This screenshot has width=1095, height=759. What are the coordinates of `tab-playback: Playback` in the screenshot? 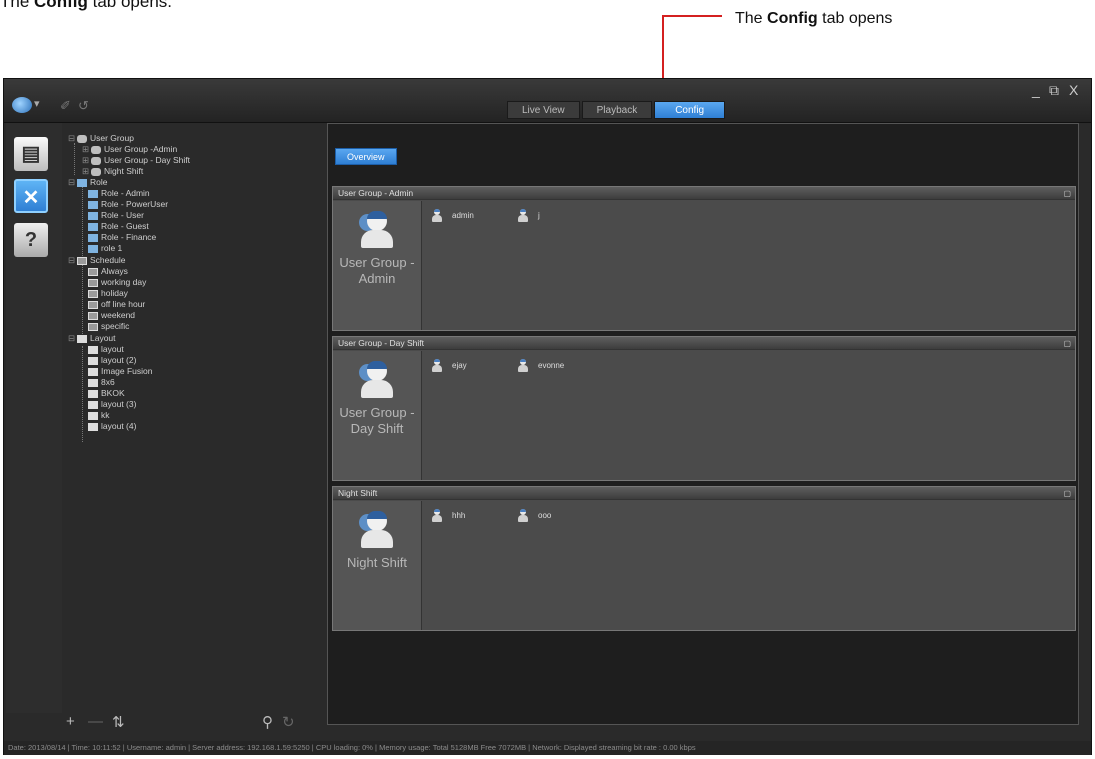 It's located at (617, 110).